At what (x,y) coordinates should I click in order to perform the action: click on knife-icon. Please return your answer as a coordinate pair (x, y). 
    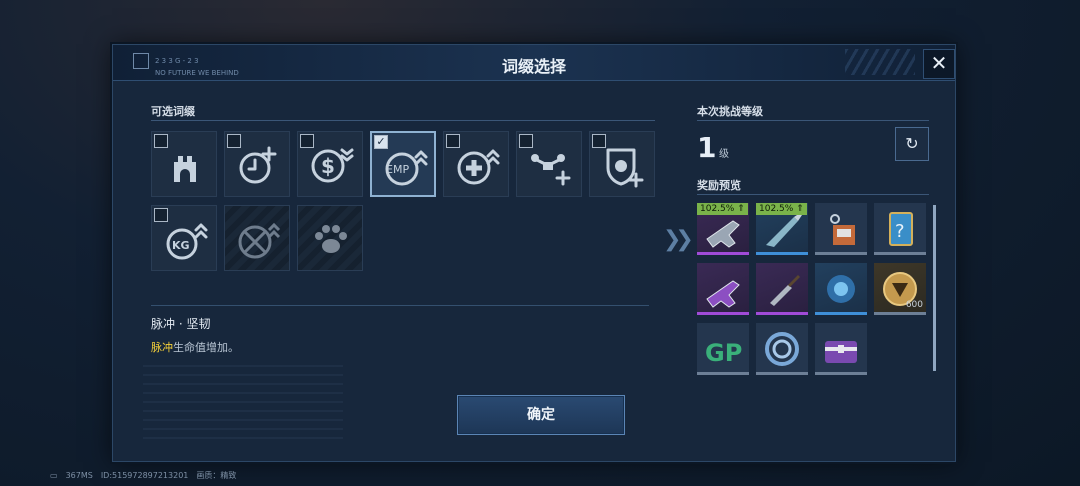
    Looking at the image, I should click on (784, 230).